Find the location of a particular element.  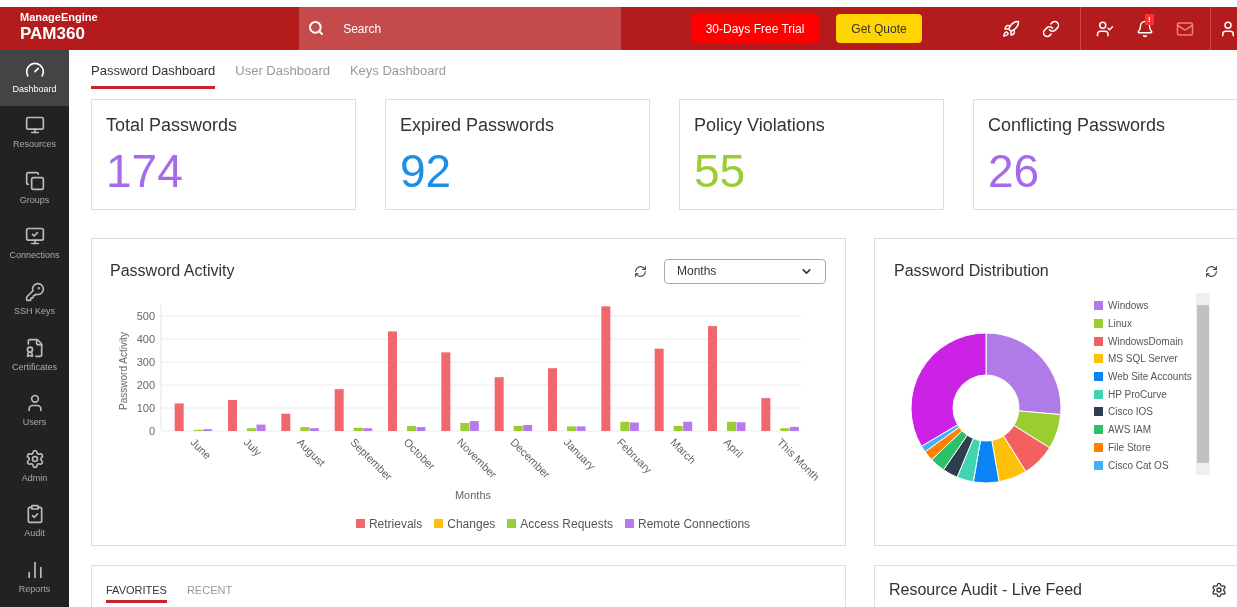

sidebar-item: SSH Keys is located at coordinates (34, 300).